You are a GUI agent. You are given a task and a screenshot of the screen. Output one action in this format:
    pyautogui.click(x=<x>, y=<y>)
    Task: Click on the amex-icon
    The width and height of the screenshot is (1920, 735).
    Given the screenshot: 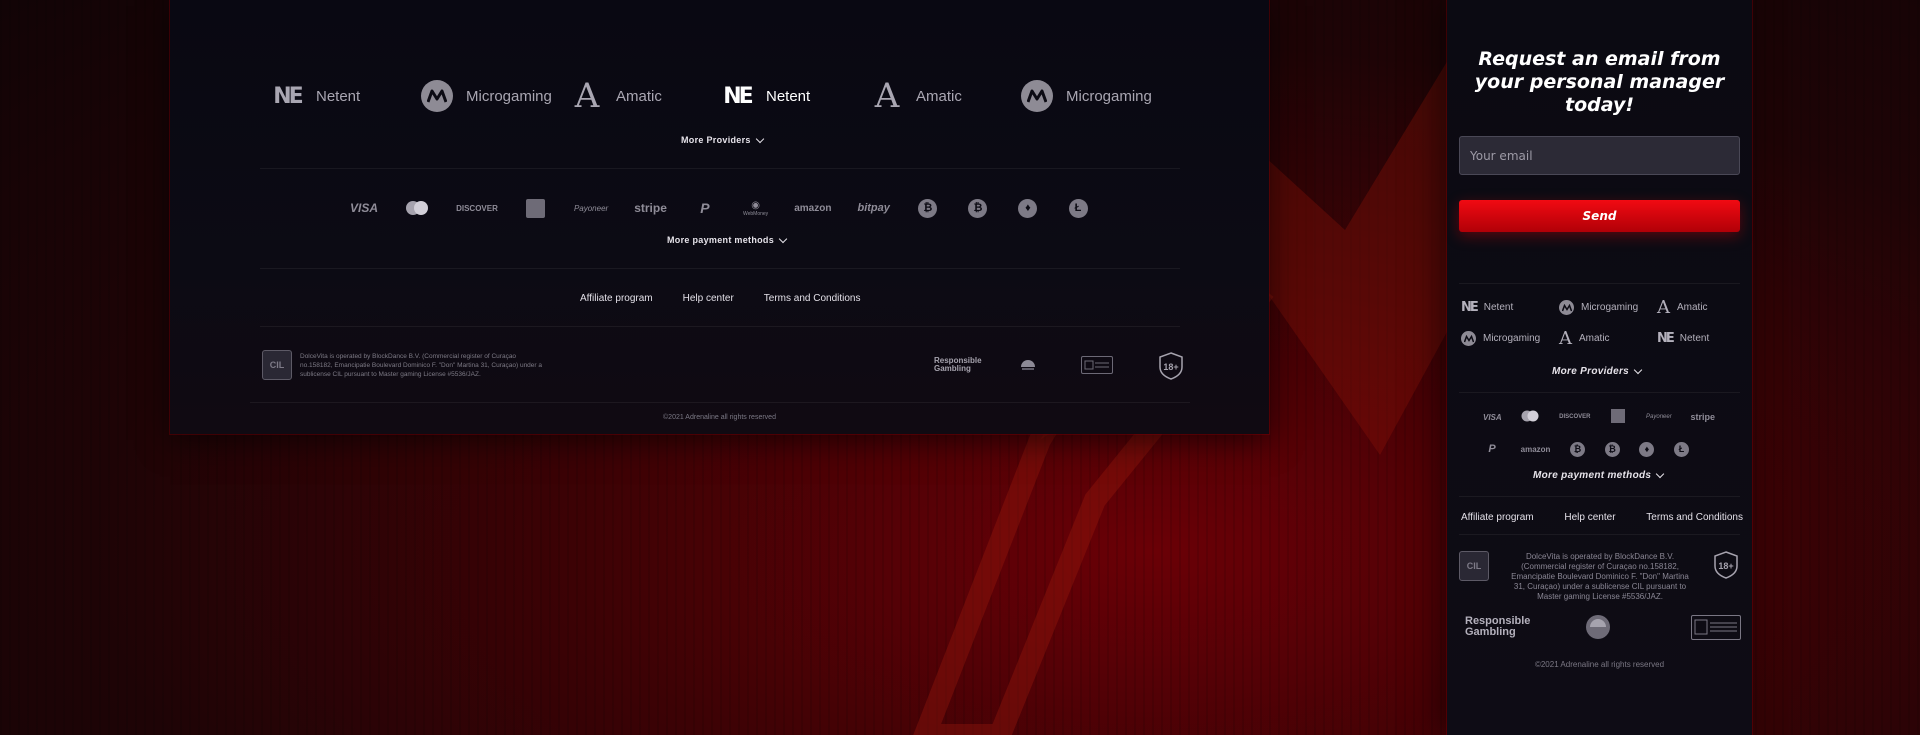 What is the action you would take?
    pyautogui.click(x=536, y=208)
    